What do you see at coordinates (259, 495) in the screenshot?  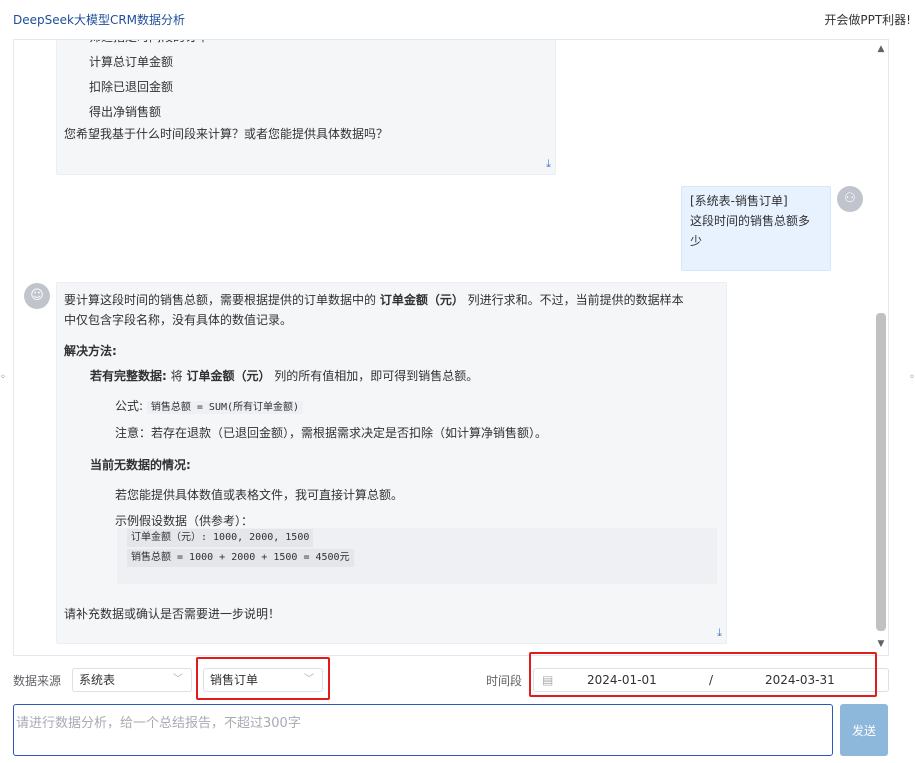 I see `no-data-line: 若您能提供具体数值或表格文件，我可直接计算总额。` at bounding box center [259, 495].